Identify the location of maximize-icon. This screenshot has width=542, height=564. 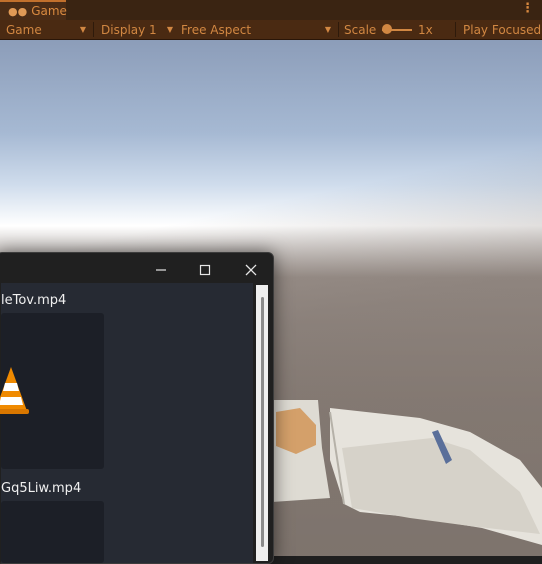
(205, 270).